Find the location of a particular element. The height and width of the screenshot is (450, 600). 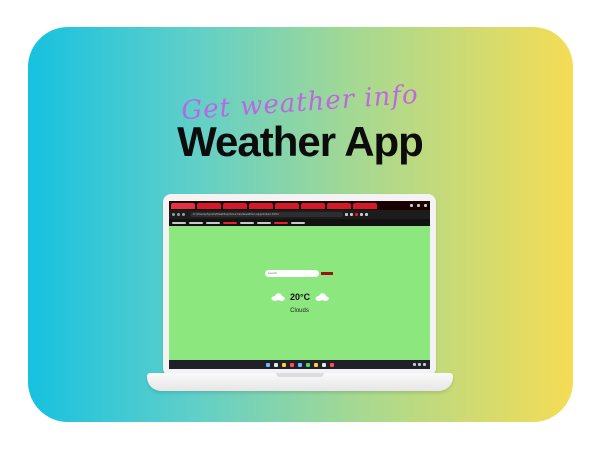

start-icon is located at coordinates (267, 364).